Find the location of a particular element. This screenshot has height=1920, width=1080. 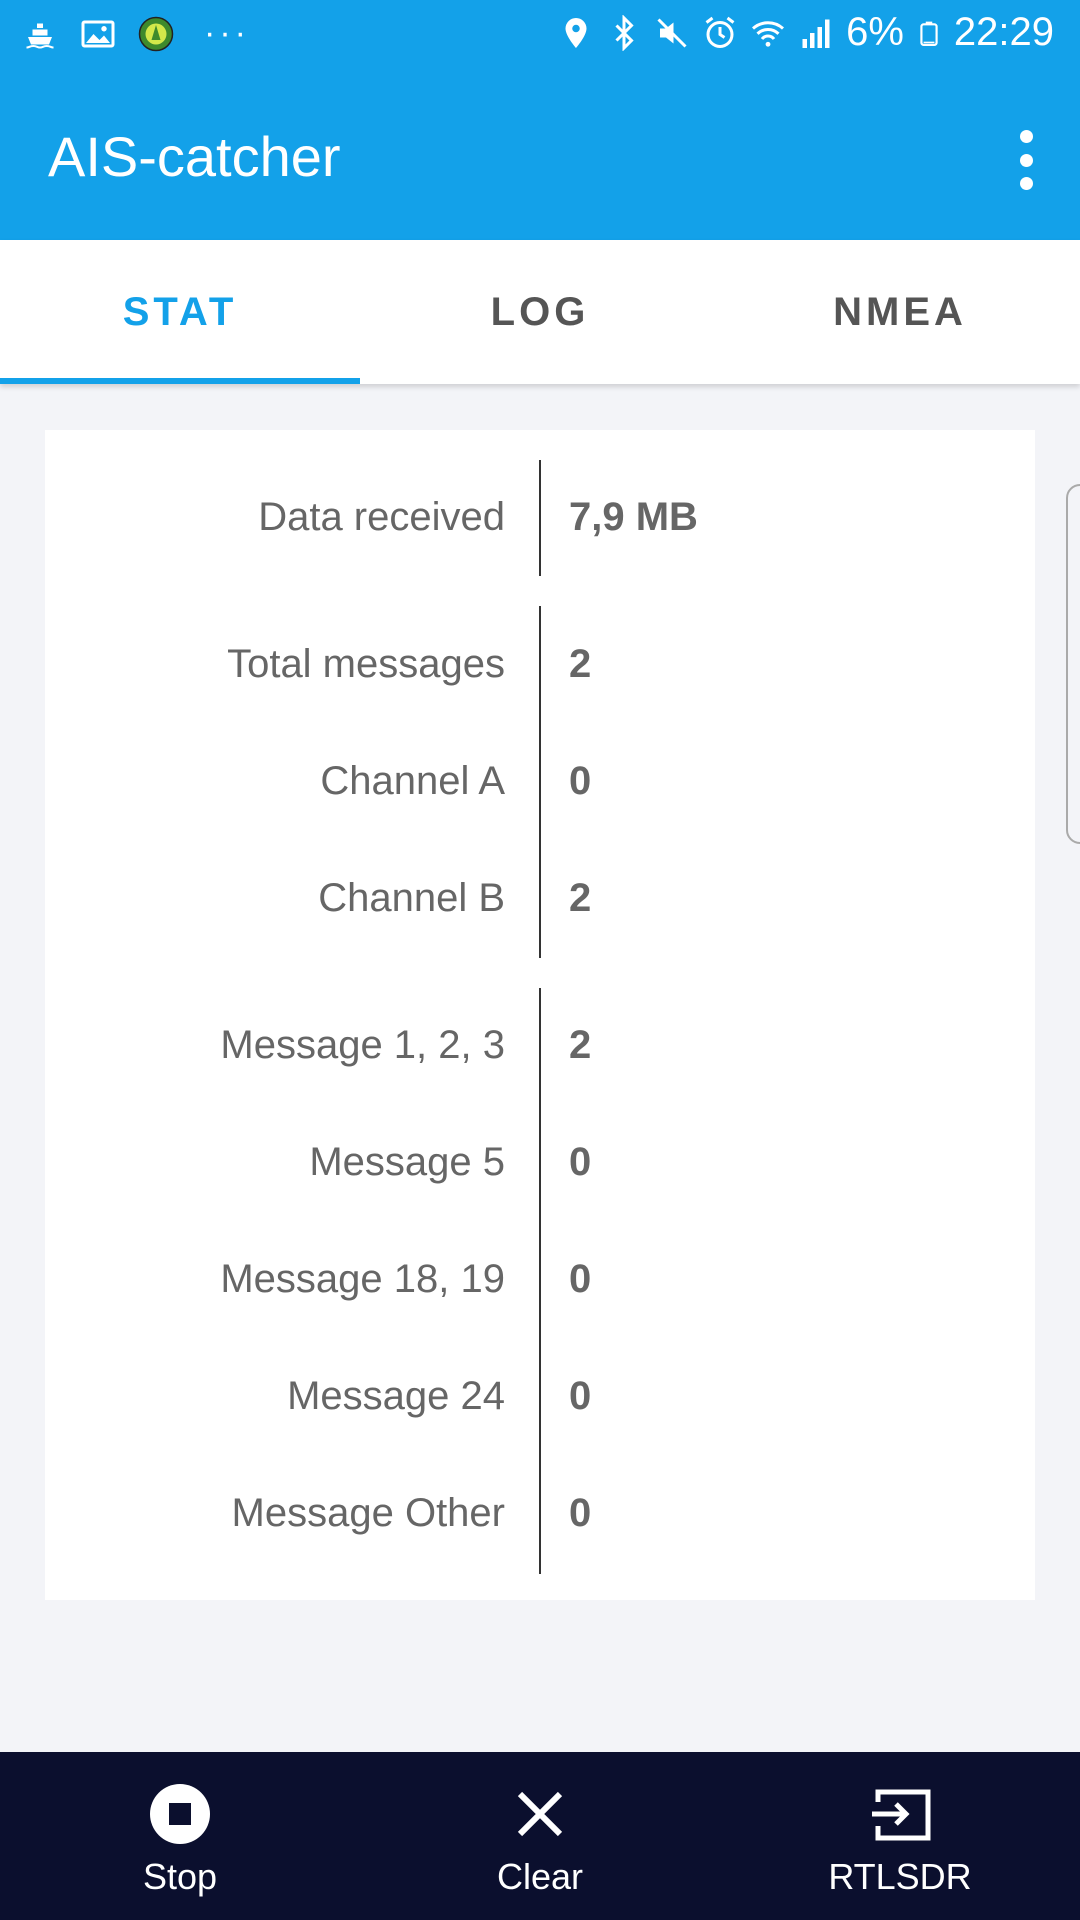

wifi-icon is located at coordinates (768, 33).